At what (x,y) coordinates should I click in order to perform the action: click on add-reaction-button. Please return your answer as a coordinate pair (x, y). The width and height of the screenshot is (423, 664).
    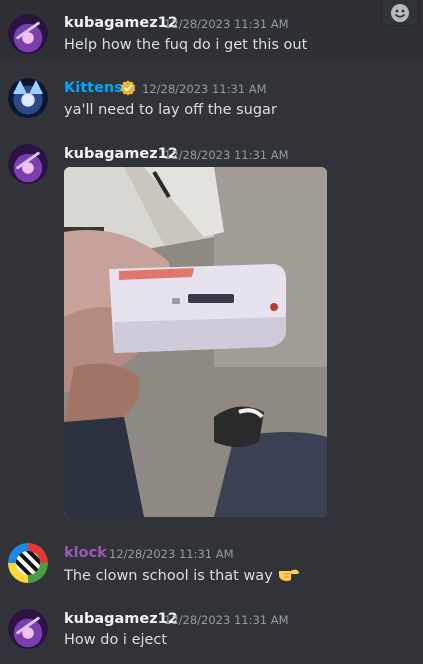
    Looking at the image, I should click on (400, 13).